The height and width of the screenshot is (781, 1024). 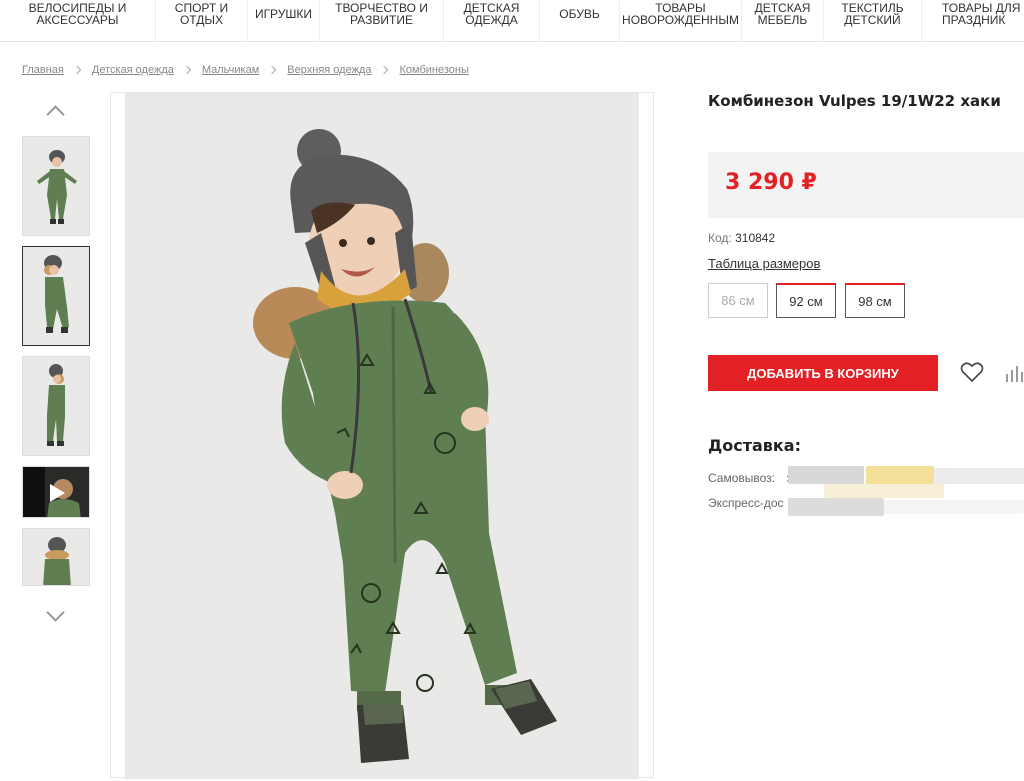 I want to click on wishlist-heart-icon, so click(x=972, y=372).